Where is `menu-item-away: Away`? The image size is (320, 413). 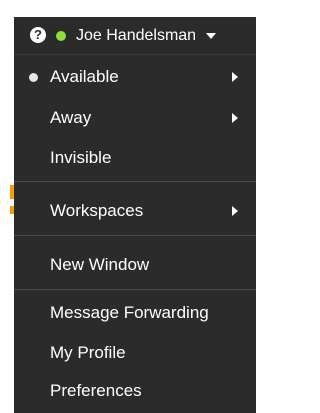 menu-item-away: Away is located at coordinates (135, 118).